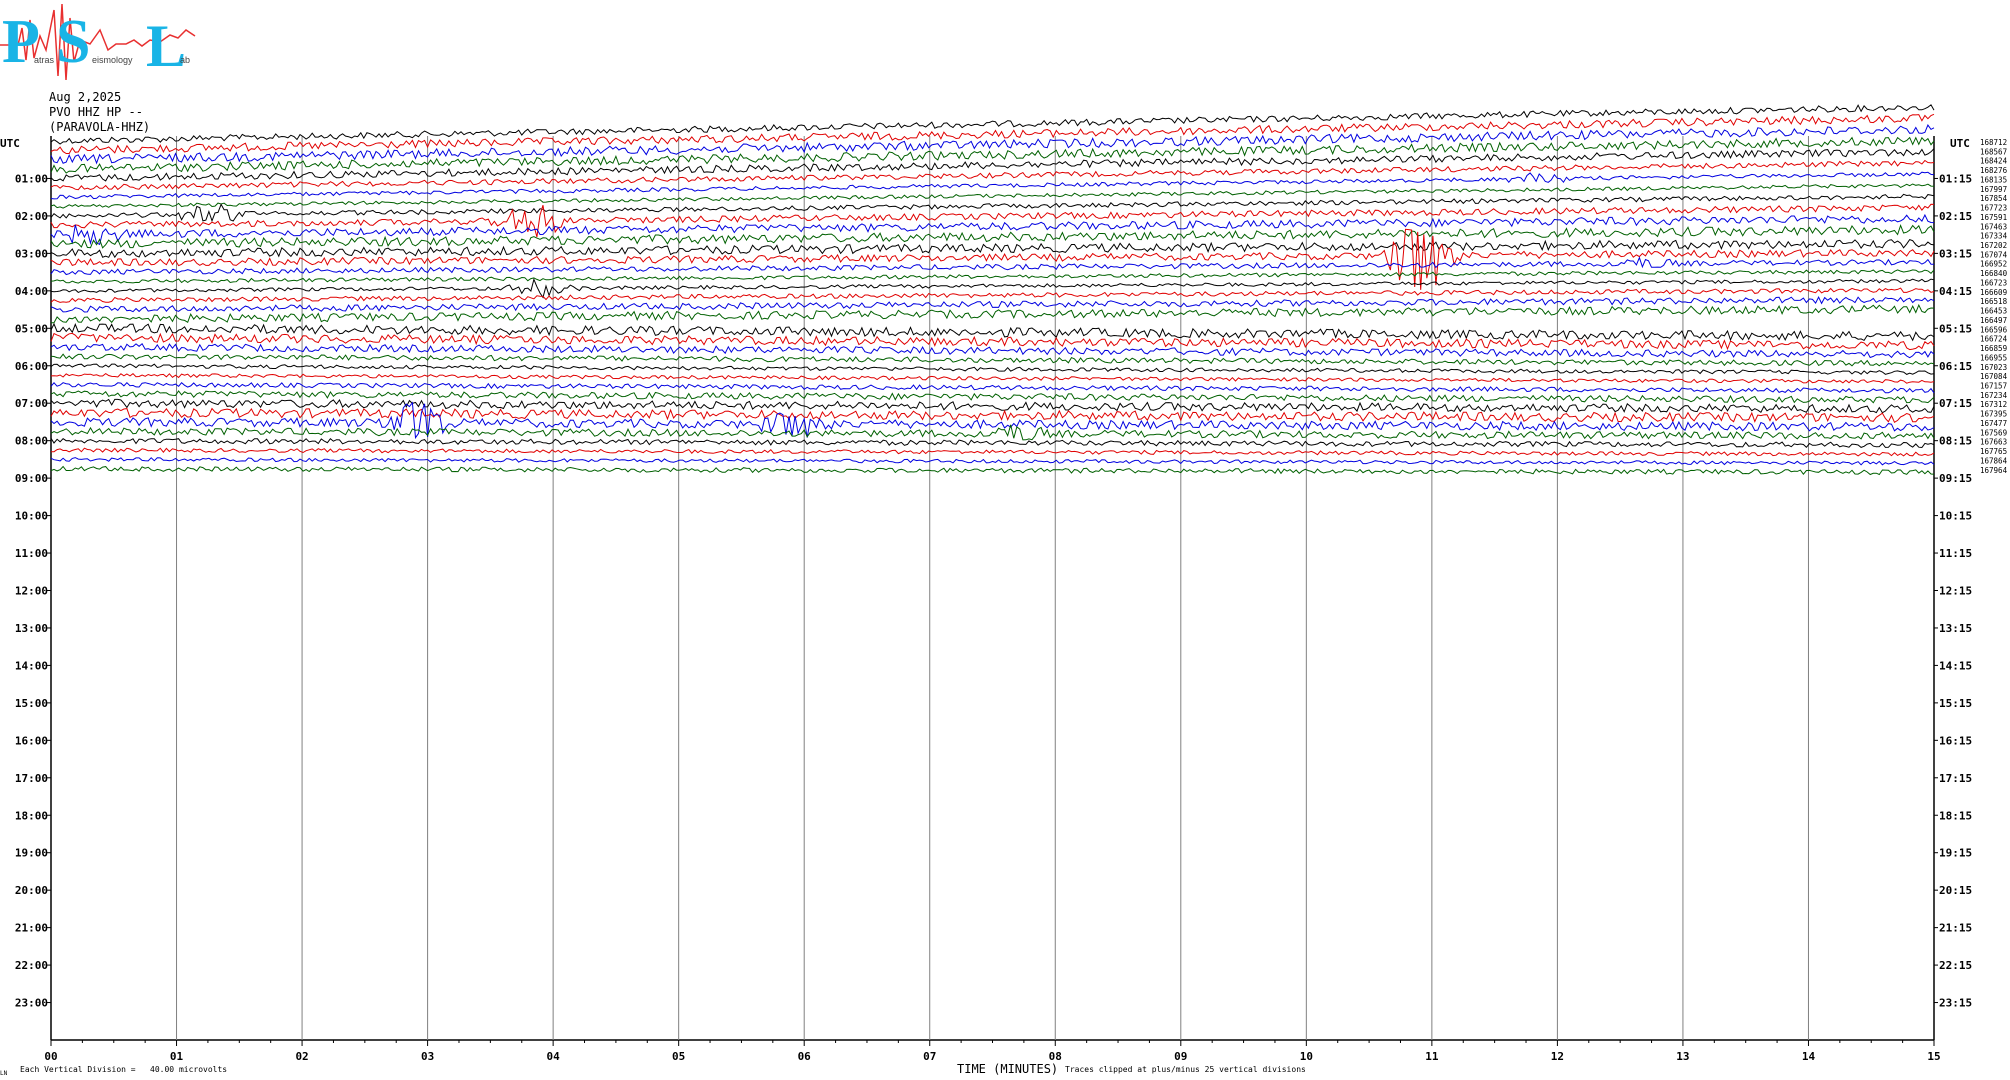  What do you see at coordinates (1993, 311) in the screenshot?
I see `trace-value-label: 166453` at bounding box center [1993, 311].